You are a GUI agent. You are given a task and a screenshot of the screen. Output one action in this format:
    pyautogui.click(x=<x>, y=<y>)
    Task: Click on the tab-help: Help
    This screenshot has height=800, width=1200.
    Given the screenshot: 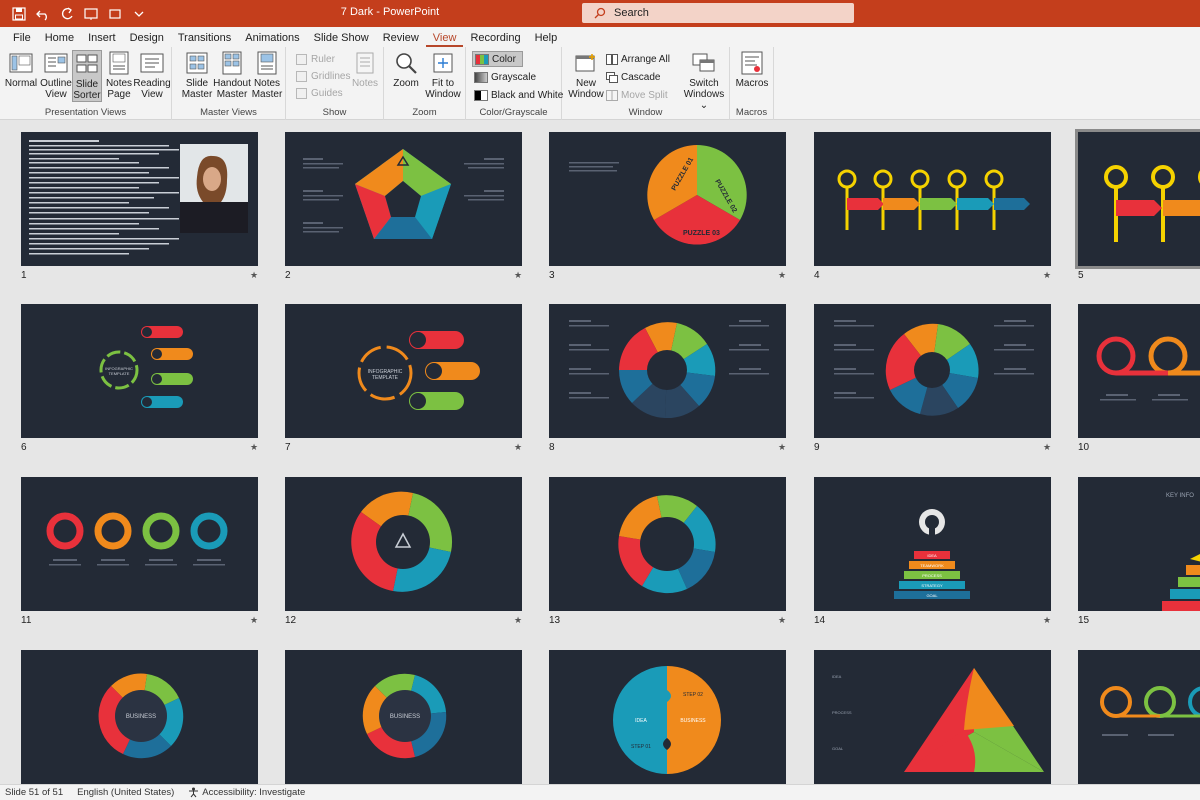 What is the action you would take?
    pyautogui.click(x=546, y=39)
    